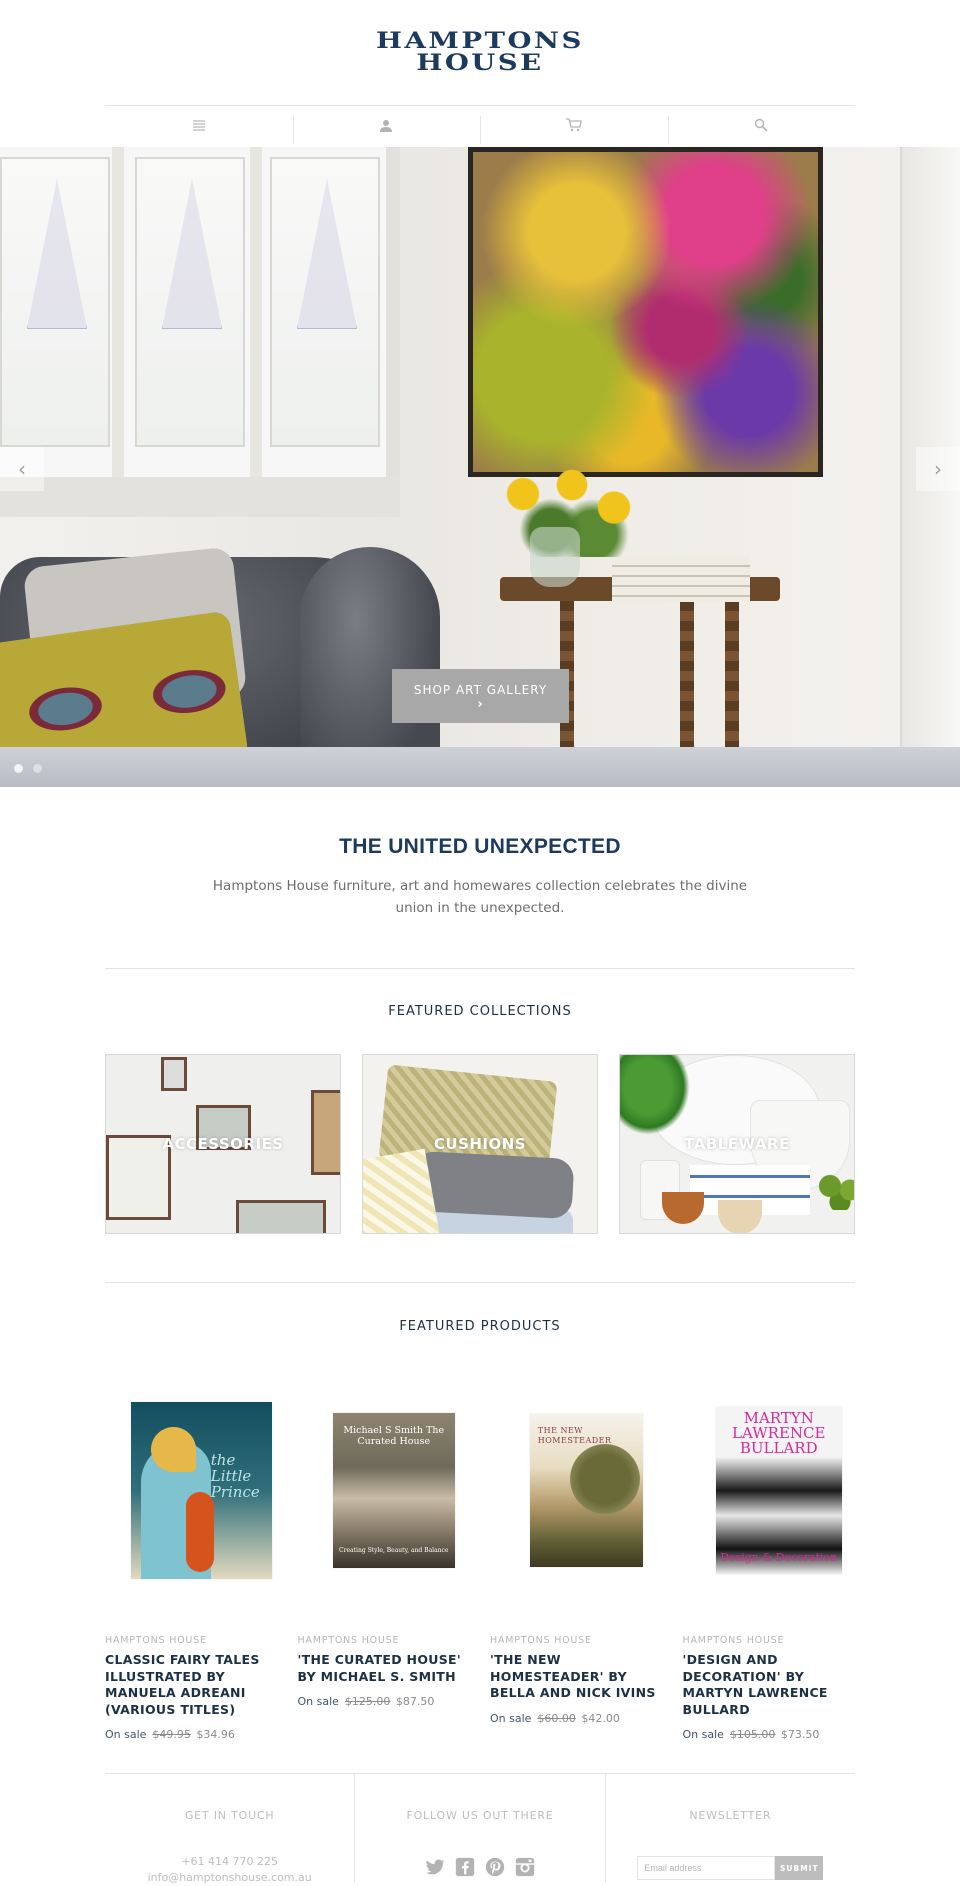 The width and height of the screenshot is (960, 1886). I want to click on cta-label: SHOP ART GALLERY, so click(480, 690).